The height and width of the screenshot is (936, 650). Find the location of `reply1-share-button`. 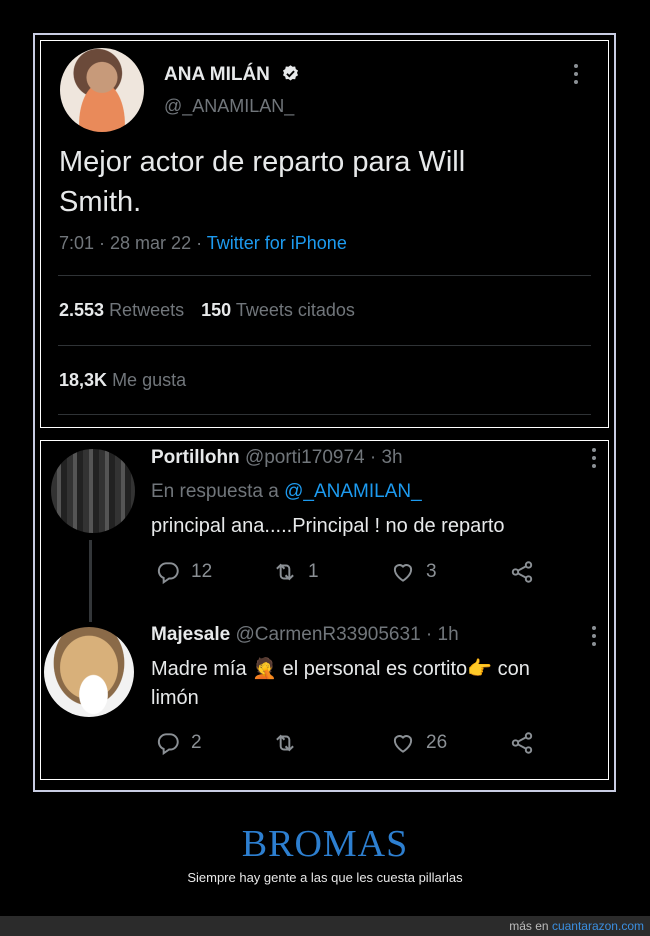

reply1-share-button is located at coordinates (522, 572).